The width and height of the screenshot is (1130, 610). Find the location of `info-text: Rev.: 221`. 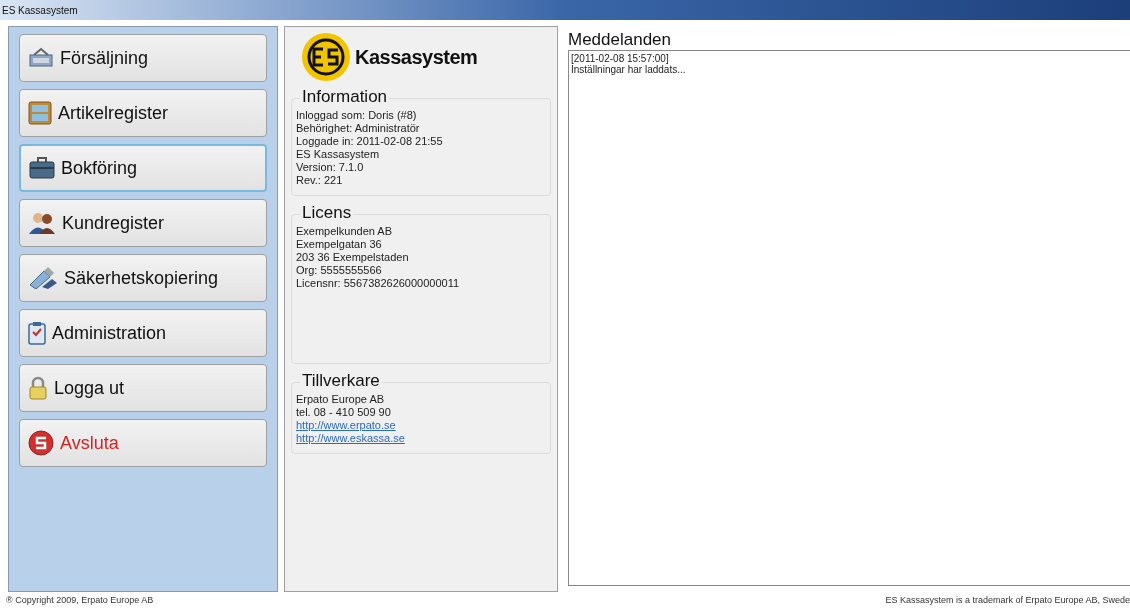

info-text: Rev.: 221 is located at coordinates (320, 180).